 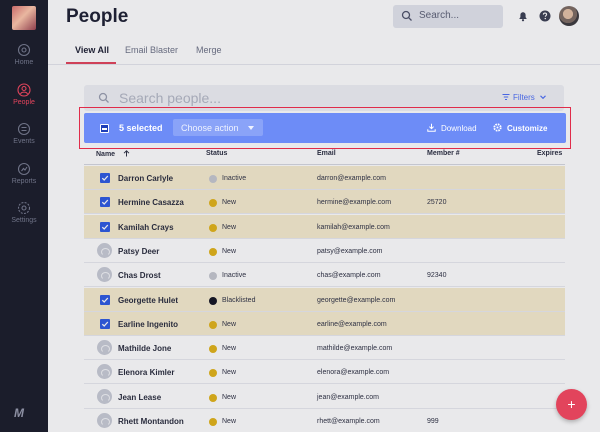 What do you see at coordinates (351, 178) in the screenshot?
I see `email-text: darron@example.com` at bounding box center [351, 178].